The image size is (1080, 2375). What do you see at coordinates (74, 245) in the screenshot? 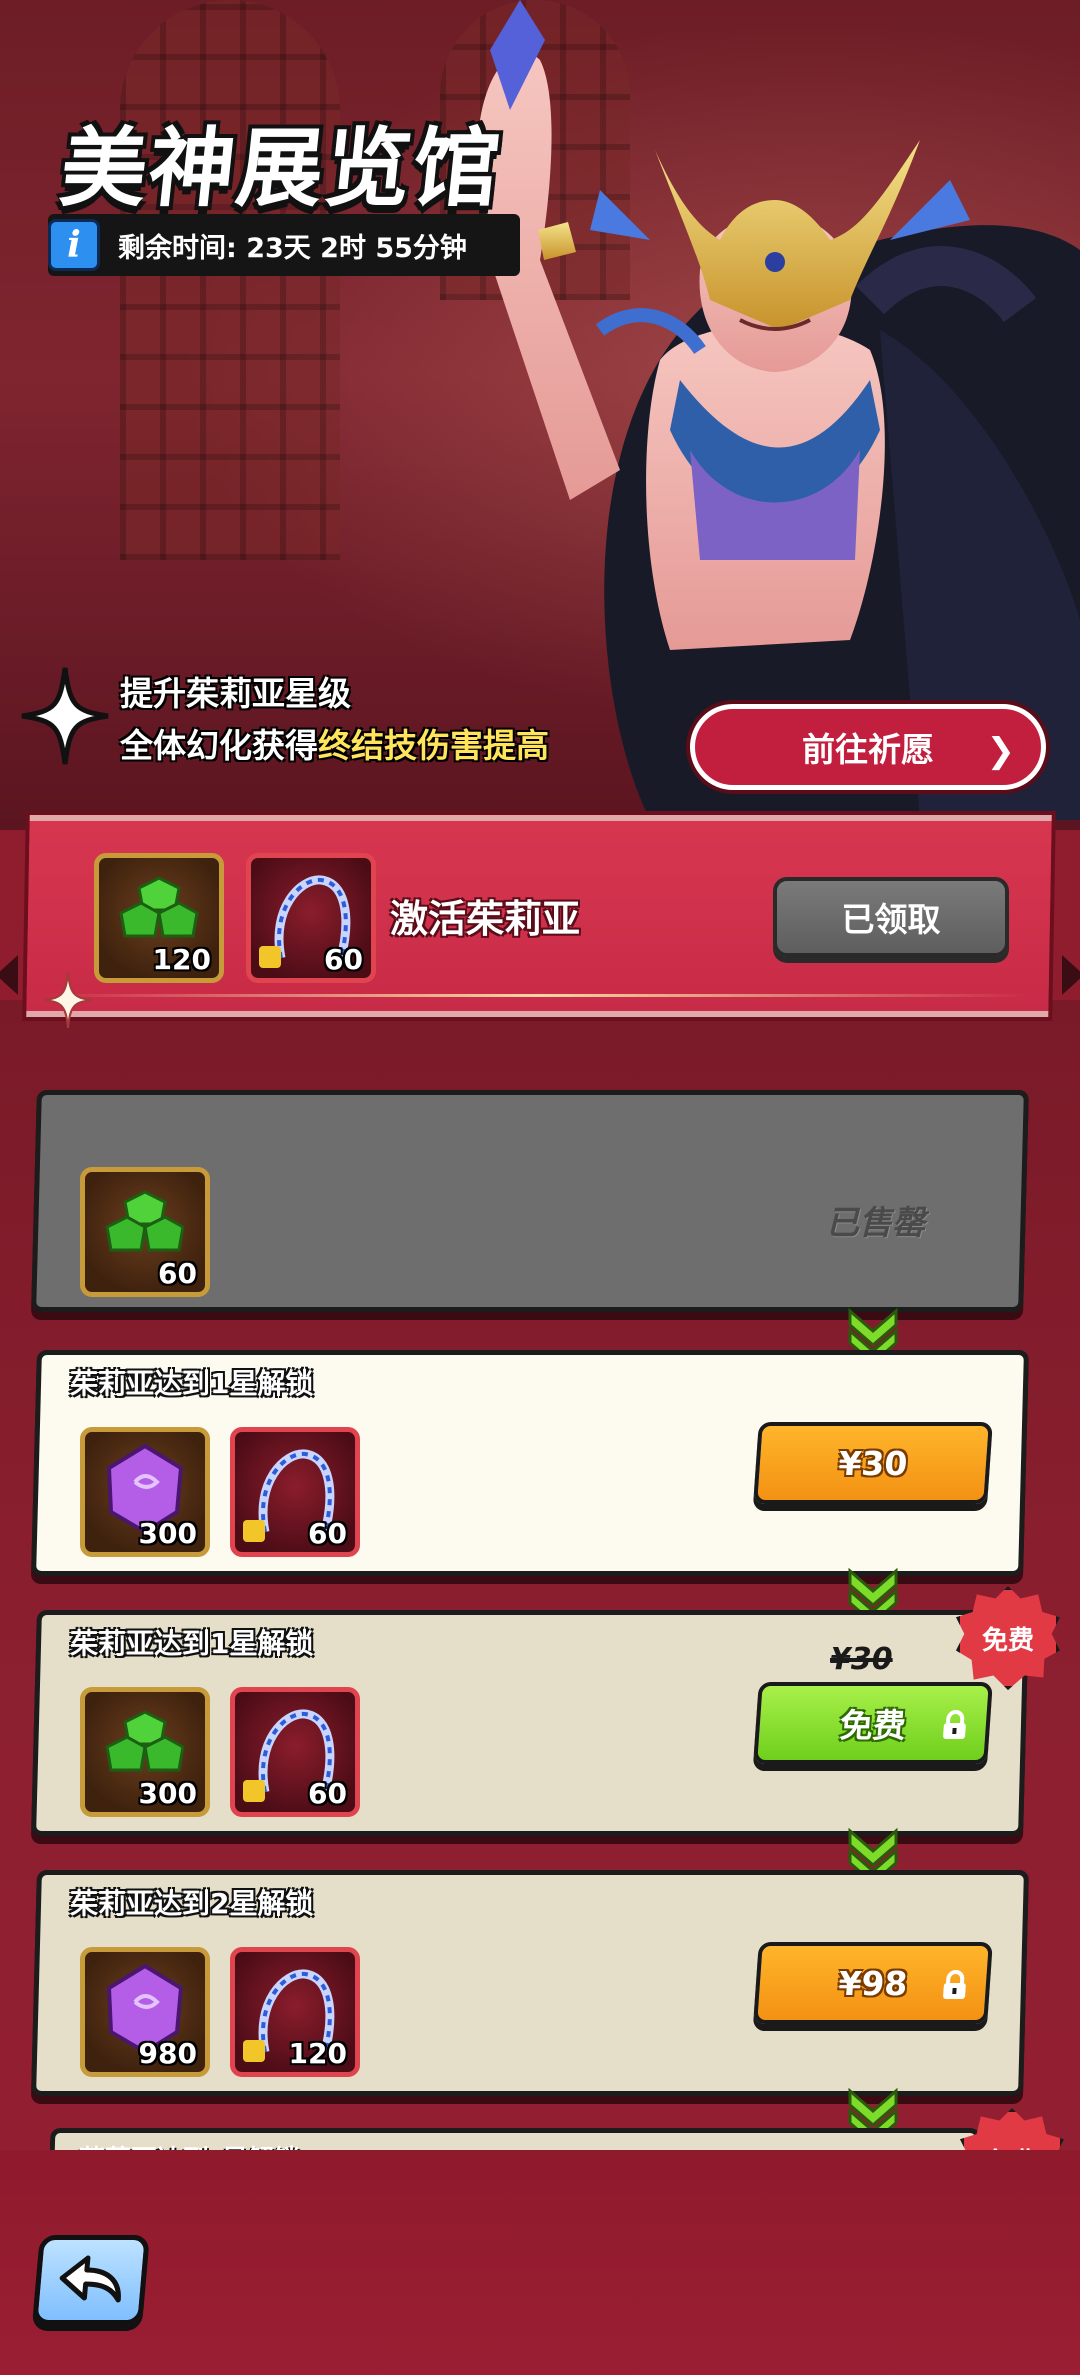
I see `info-icon: i` at bounding box center [74, 245].